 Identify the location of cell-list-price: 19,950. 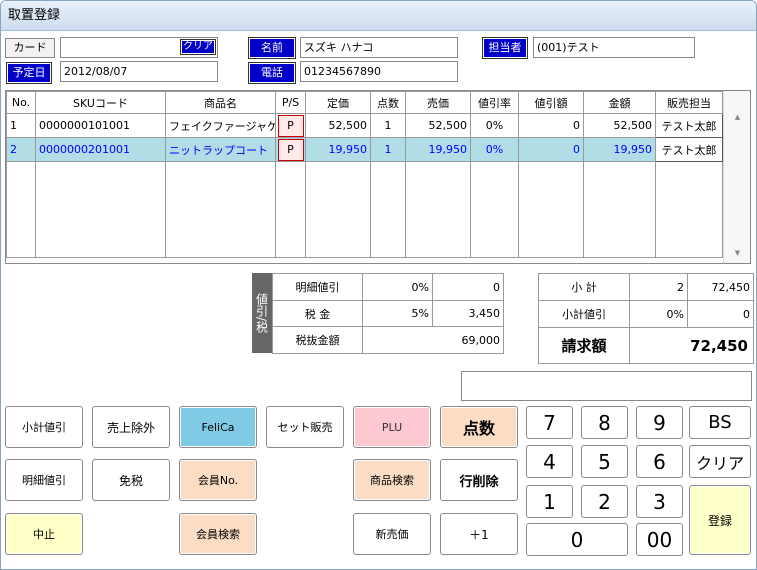
(338, 149).